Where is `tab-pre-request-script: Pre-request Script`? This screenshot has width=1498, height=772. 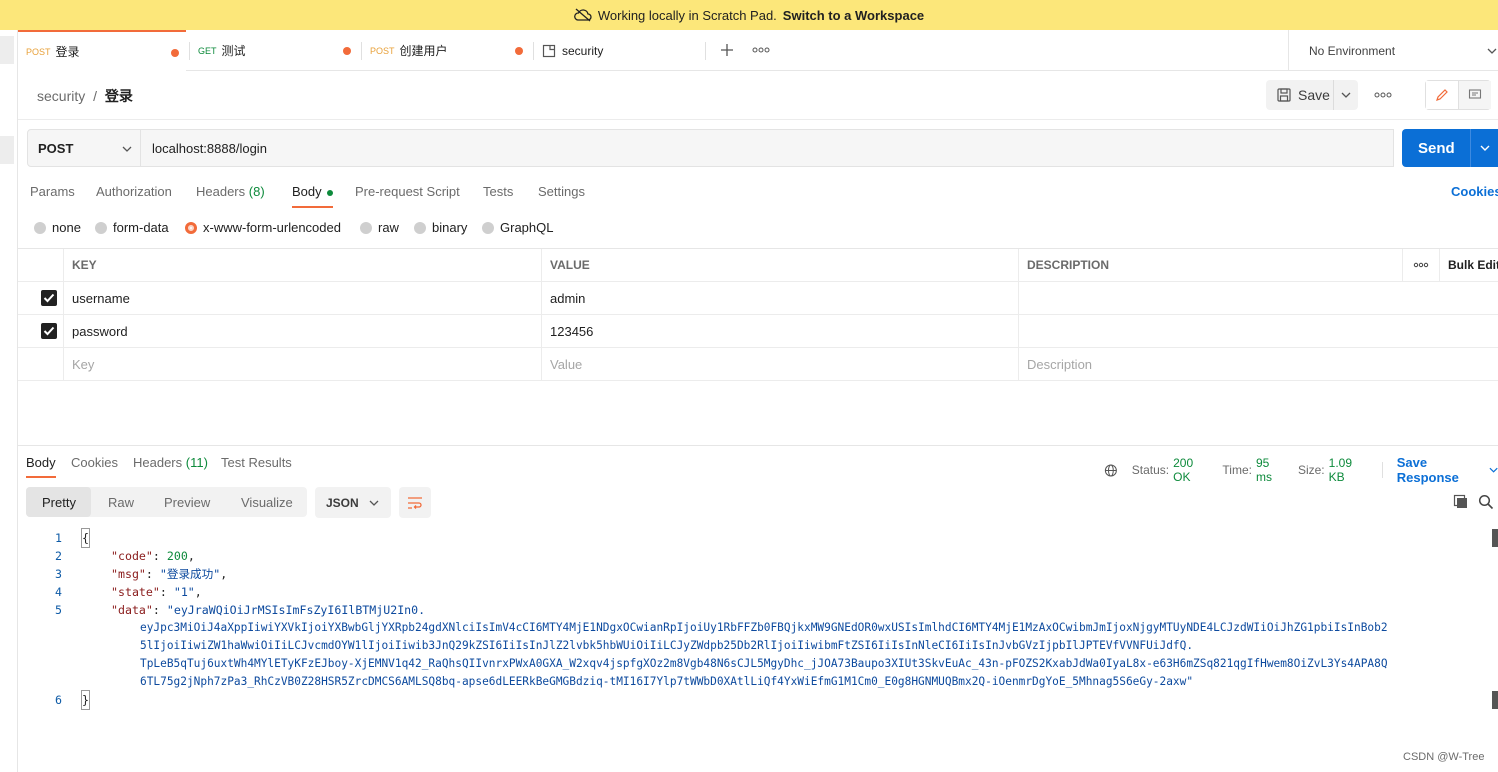 tab-pre-request-script: Pre-request Script is located at coordinates (407, 191).